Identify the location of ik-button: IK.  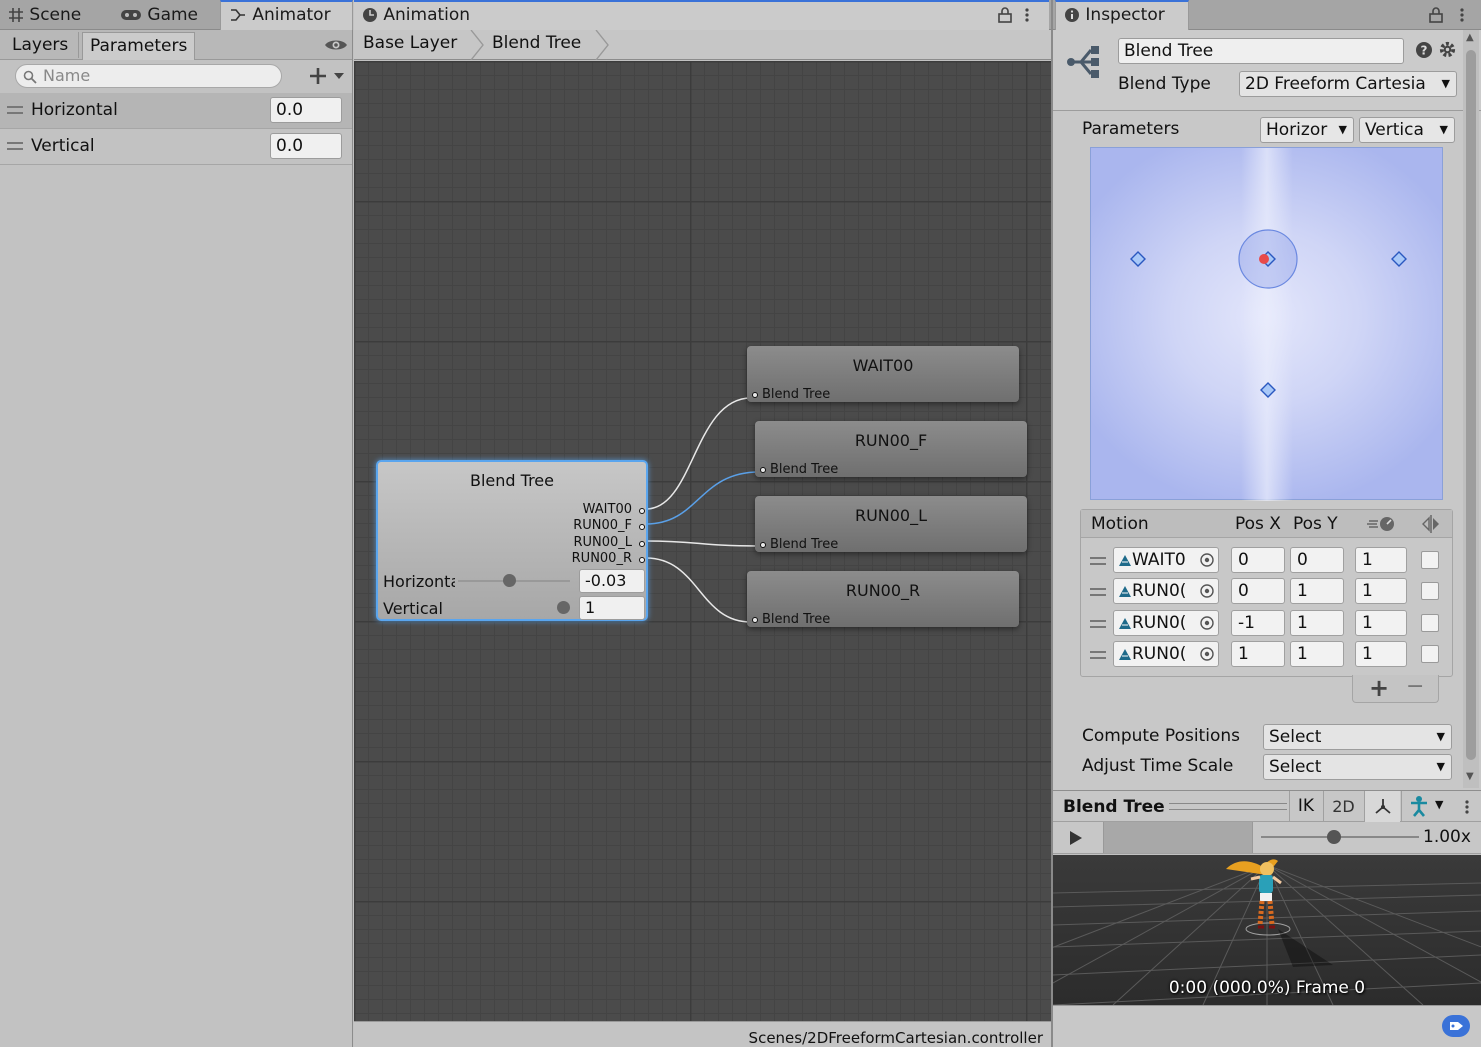
(1305, 806).